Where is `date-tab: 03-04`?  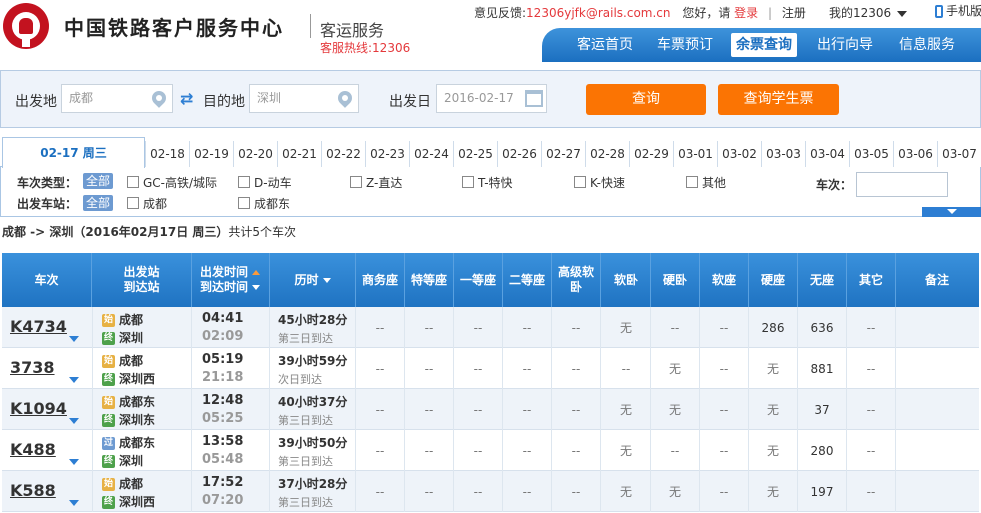
date-tab: 03-04 is located at coordinates (827, 154).